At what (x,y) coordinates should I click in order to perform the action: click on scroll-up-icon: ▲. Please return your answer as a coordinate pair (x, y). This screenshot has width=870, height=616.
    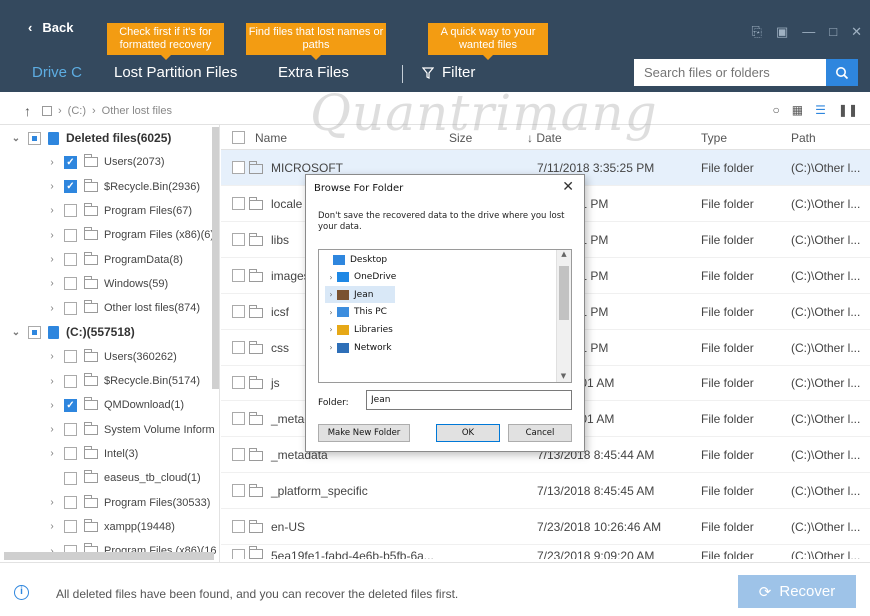
    Looking at the image, I should click on (564, 254).